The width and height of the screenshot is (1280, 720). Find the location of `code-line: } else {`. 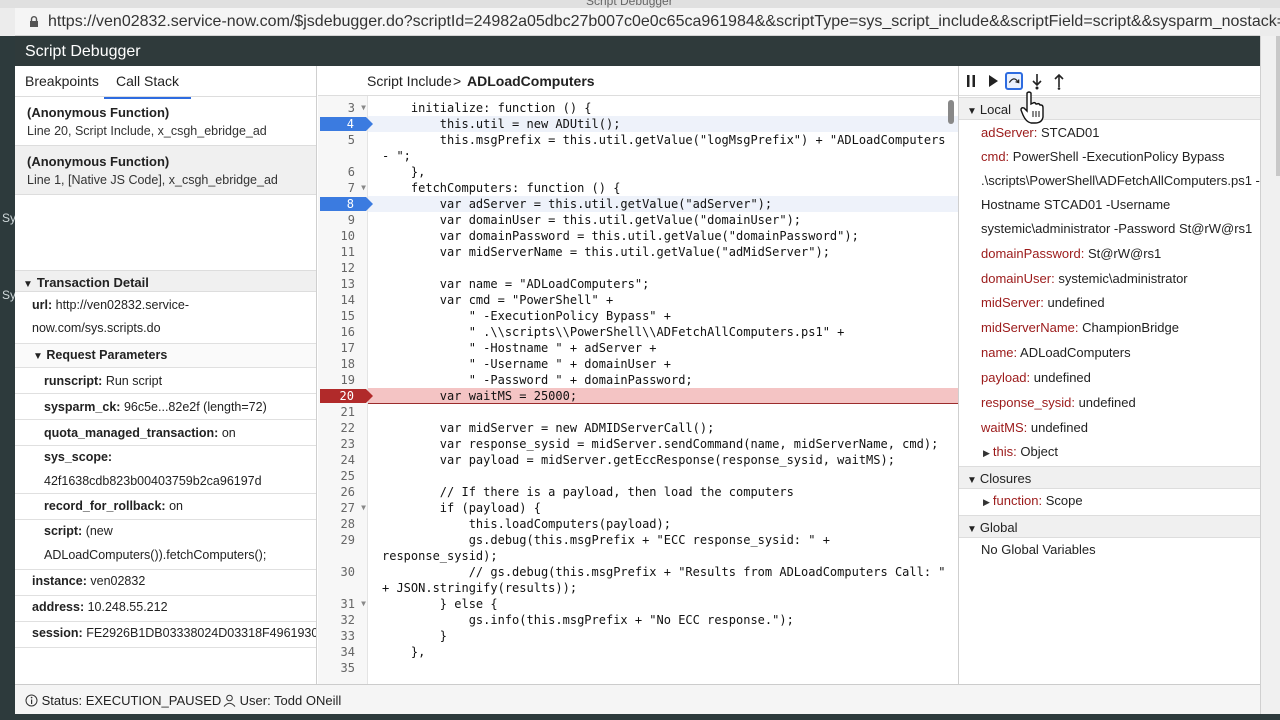

code-line: } else { is located at coordinates (440, 604).